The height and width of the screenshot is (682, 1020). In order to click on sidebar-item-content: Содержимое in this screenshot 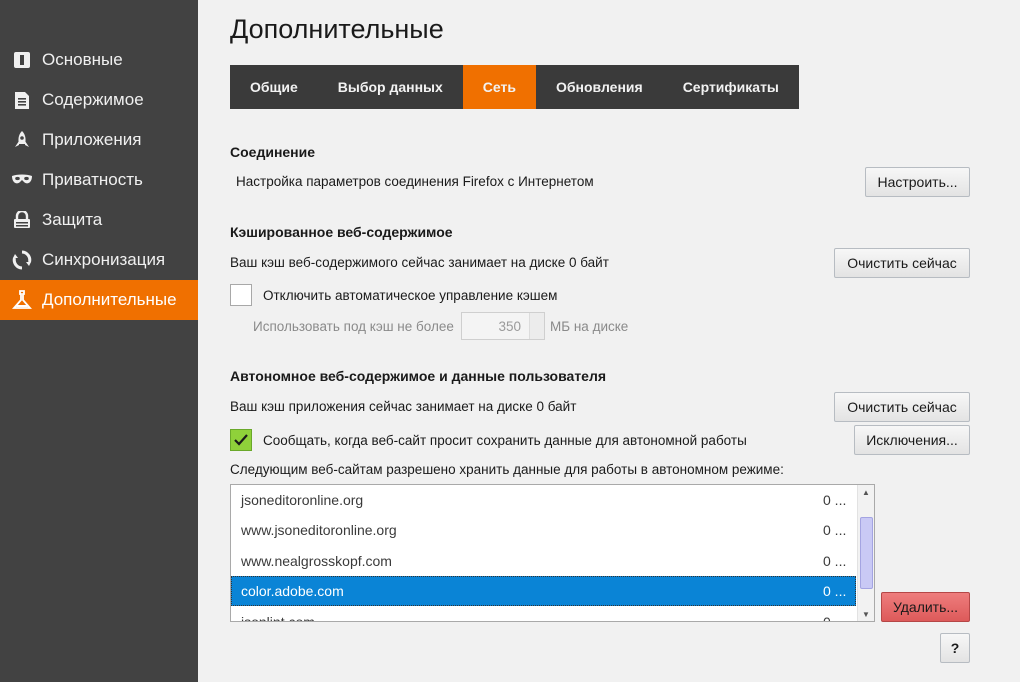, I will do `click(99, 100)`.